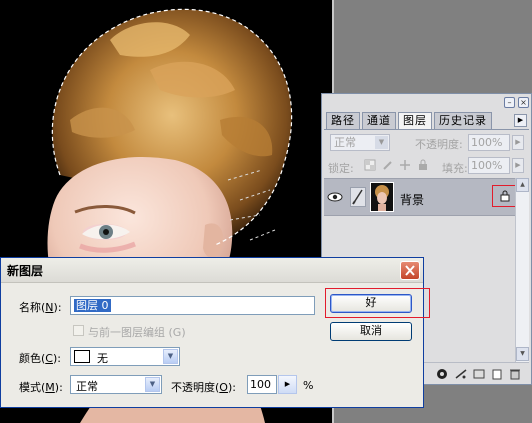  What do you see at coordinates (371, 331) in the screenshot?
I see `cancel-button: 取消` at bounding box center [371, 331].